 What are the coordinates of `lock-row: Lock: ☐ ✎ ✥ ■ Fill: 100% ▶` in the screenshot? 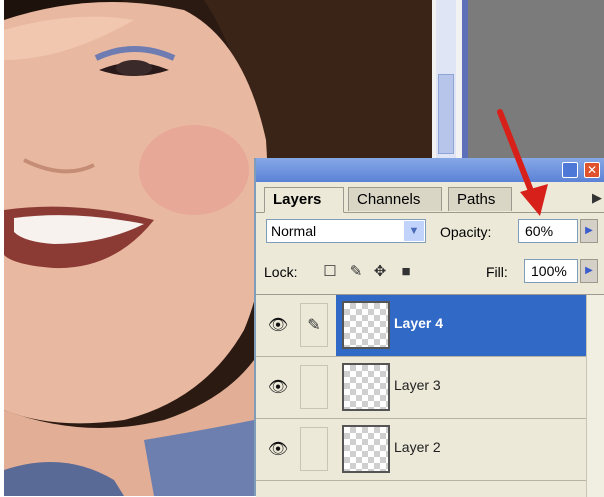 It's located at (430, 272).